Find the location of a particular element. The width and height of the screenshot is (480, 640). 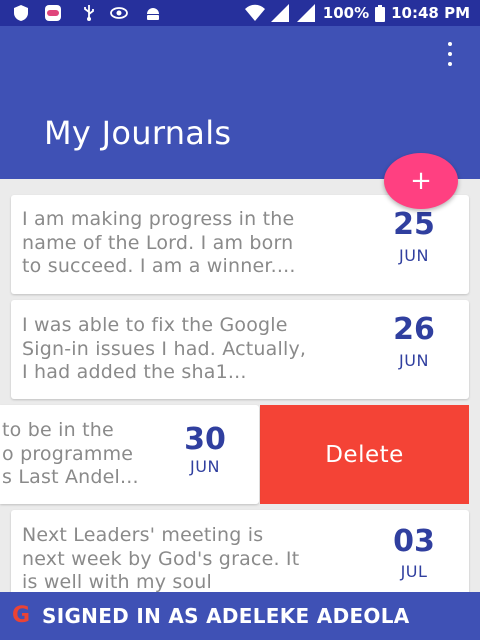

delete-button: Delete is located at coordinates (364, 454).